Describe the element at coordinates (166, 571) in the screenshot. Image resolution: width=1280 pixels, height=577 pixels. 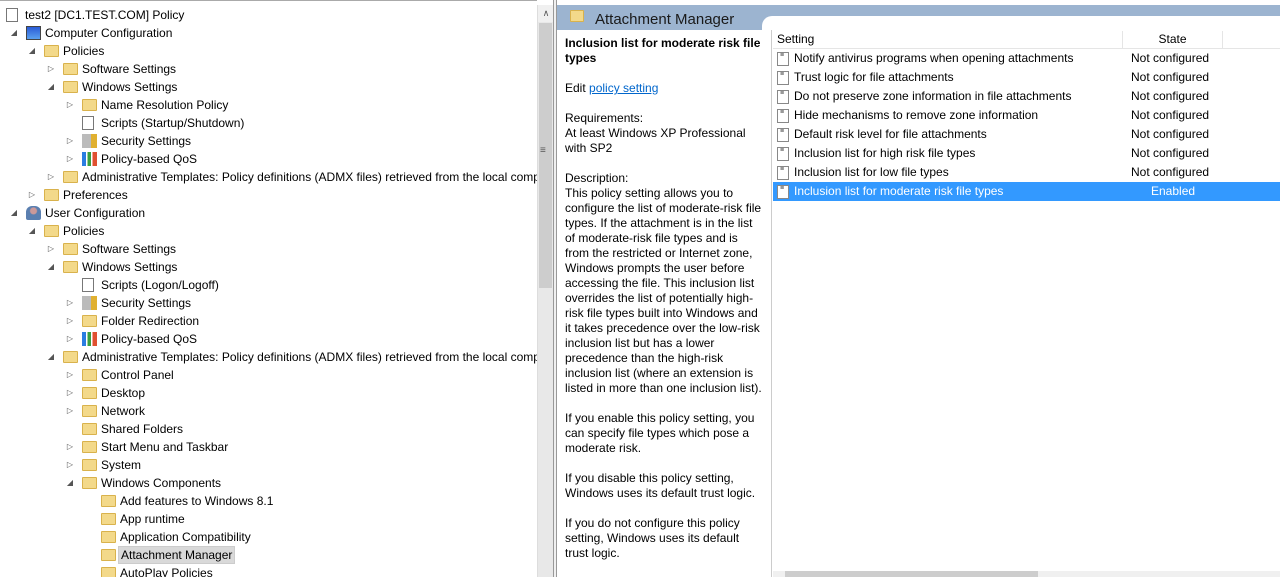
I see `tree-item-label: AutoPlay Policies` at that location.